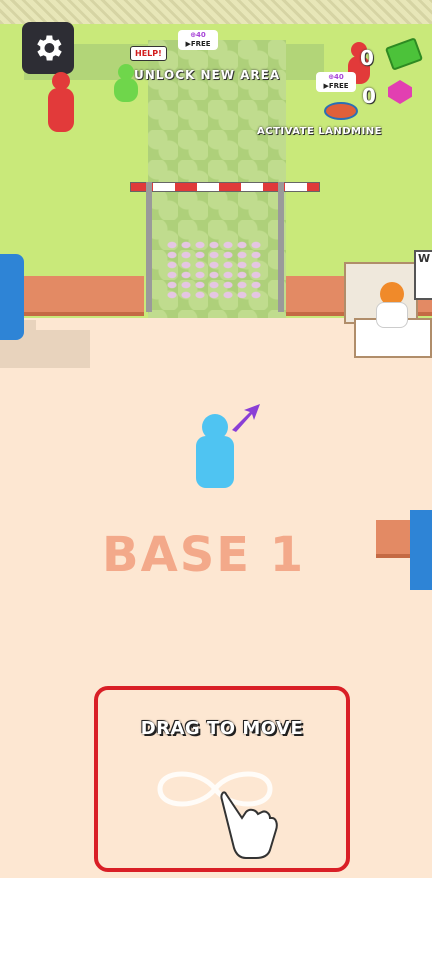  Describe the element at coordinates (215, 270) in the screenshot. I see `pink-stones` at that location.